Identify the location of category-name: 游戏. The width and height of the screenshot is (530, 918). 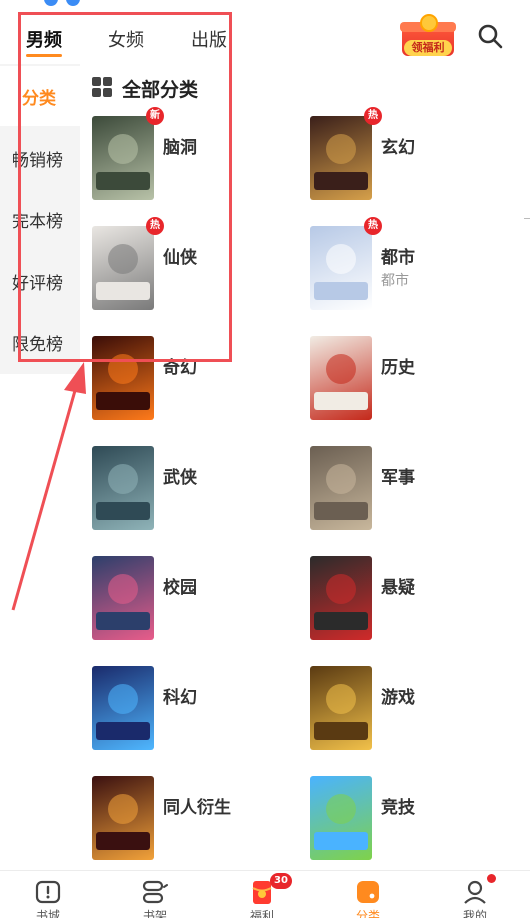
(398, 698).